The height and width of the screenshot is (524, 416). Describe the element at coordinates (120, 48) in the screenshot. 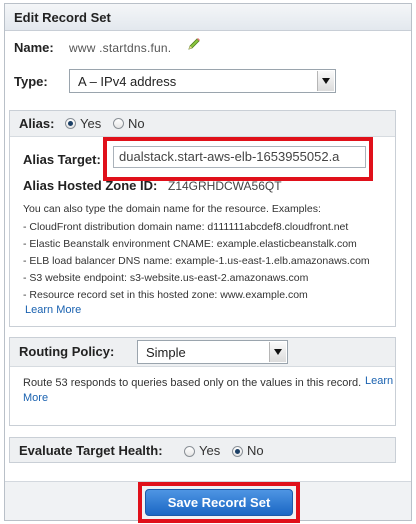

I see `name-value: www .startdns.fun.` at that location.